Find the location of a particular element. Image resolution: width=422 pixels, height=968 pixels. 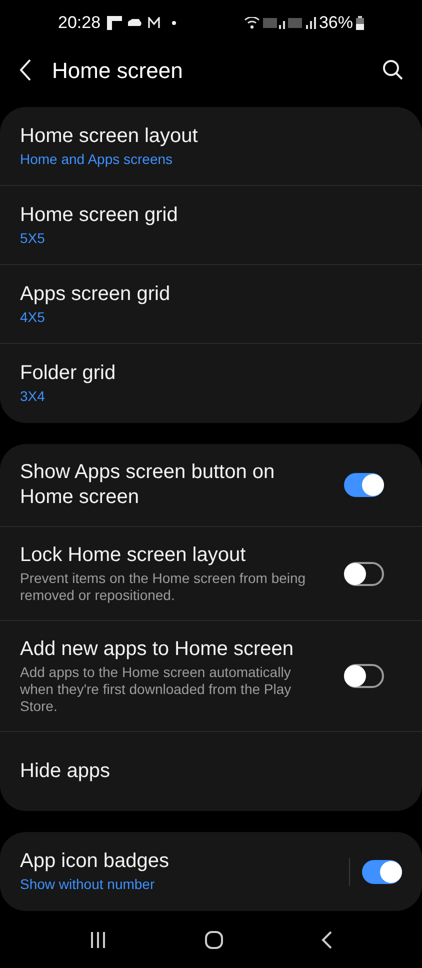

setting-value: 5X5 is located at coordinates (33, 238).